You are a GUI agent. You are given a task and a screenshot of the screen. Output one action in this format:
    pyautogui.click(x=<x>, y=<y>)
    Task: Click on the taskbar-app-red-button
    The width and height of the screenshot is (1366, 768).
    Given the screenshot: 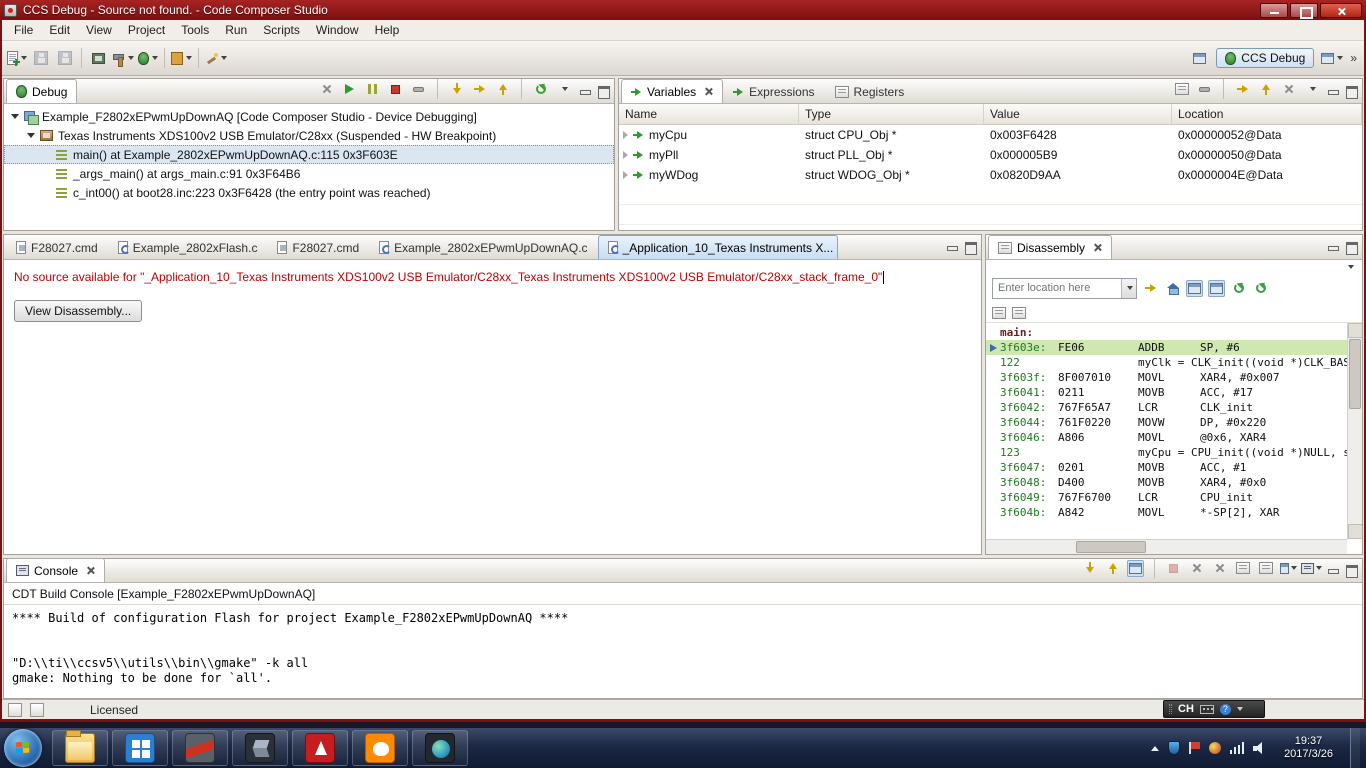 What is the action you would take?
    pyautogui.click(x=200, y=748)
    